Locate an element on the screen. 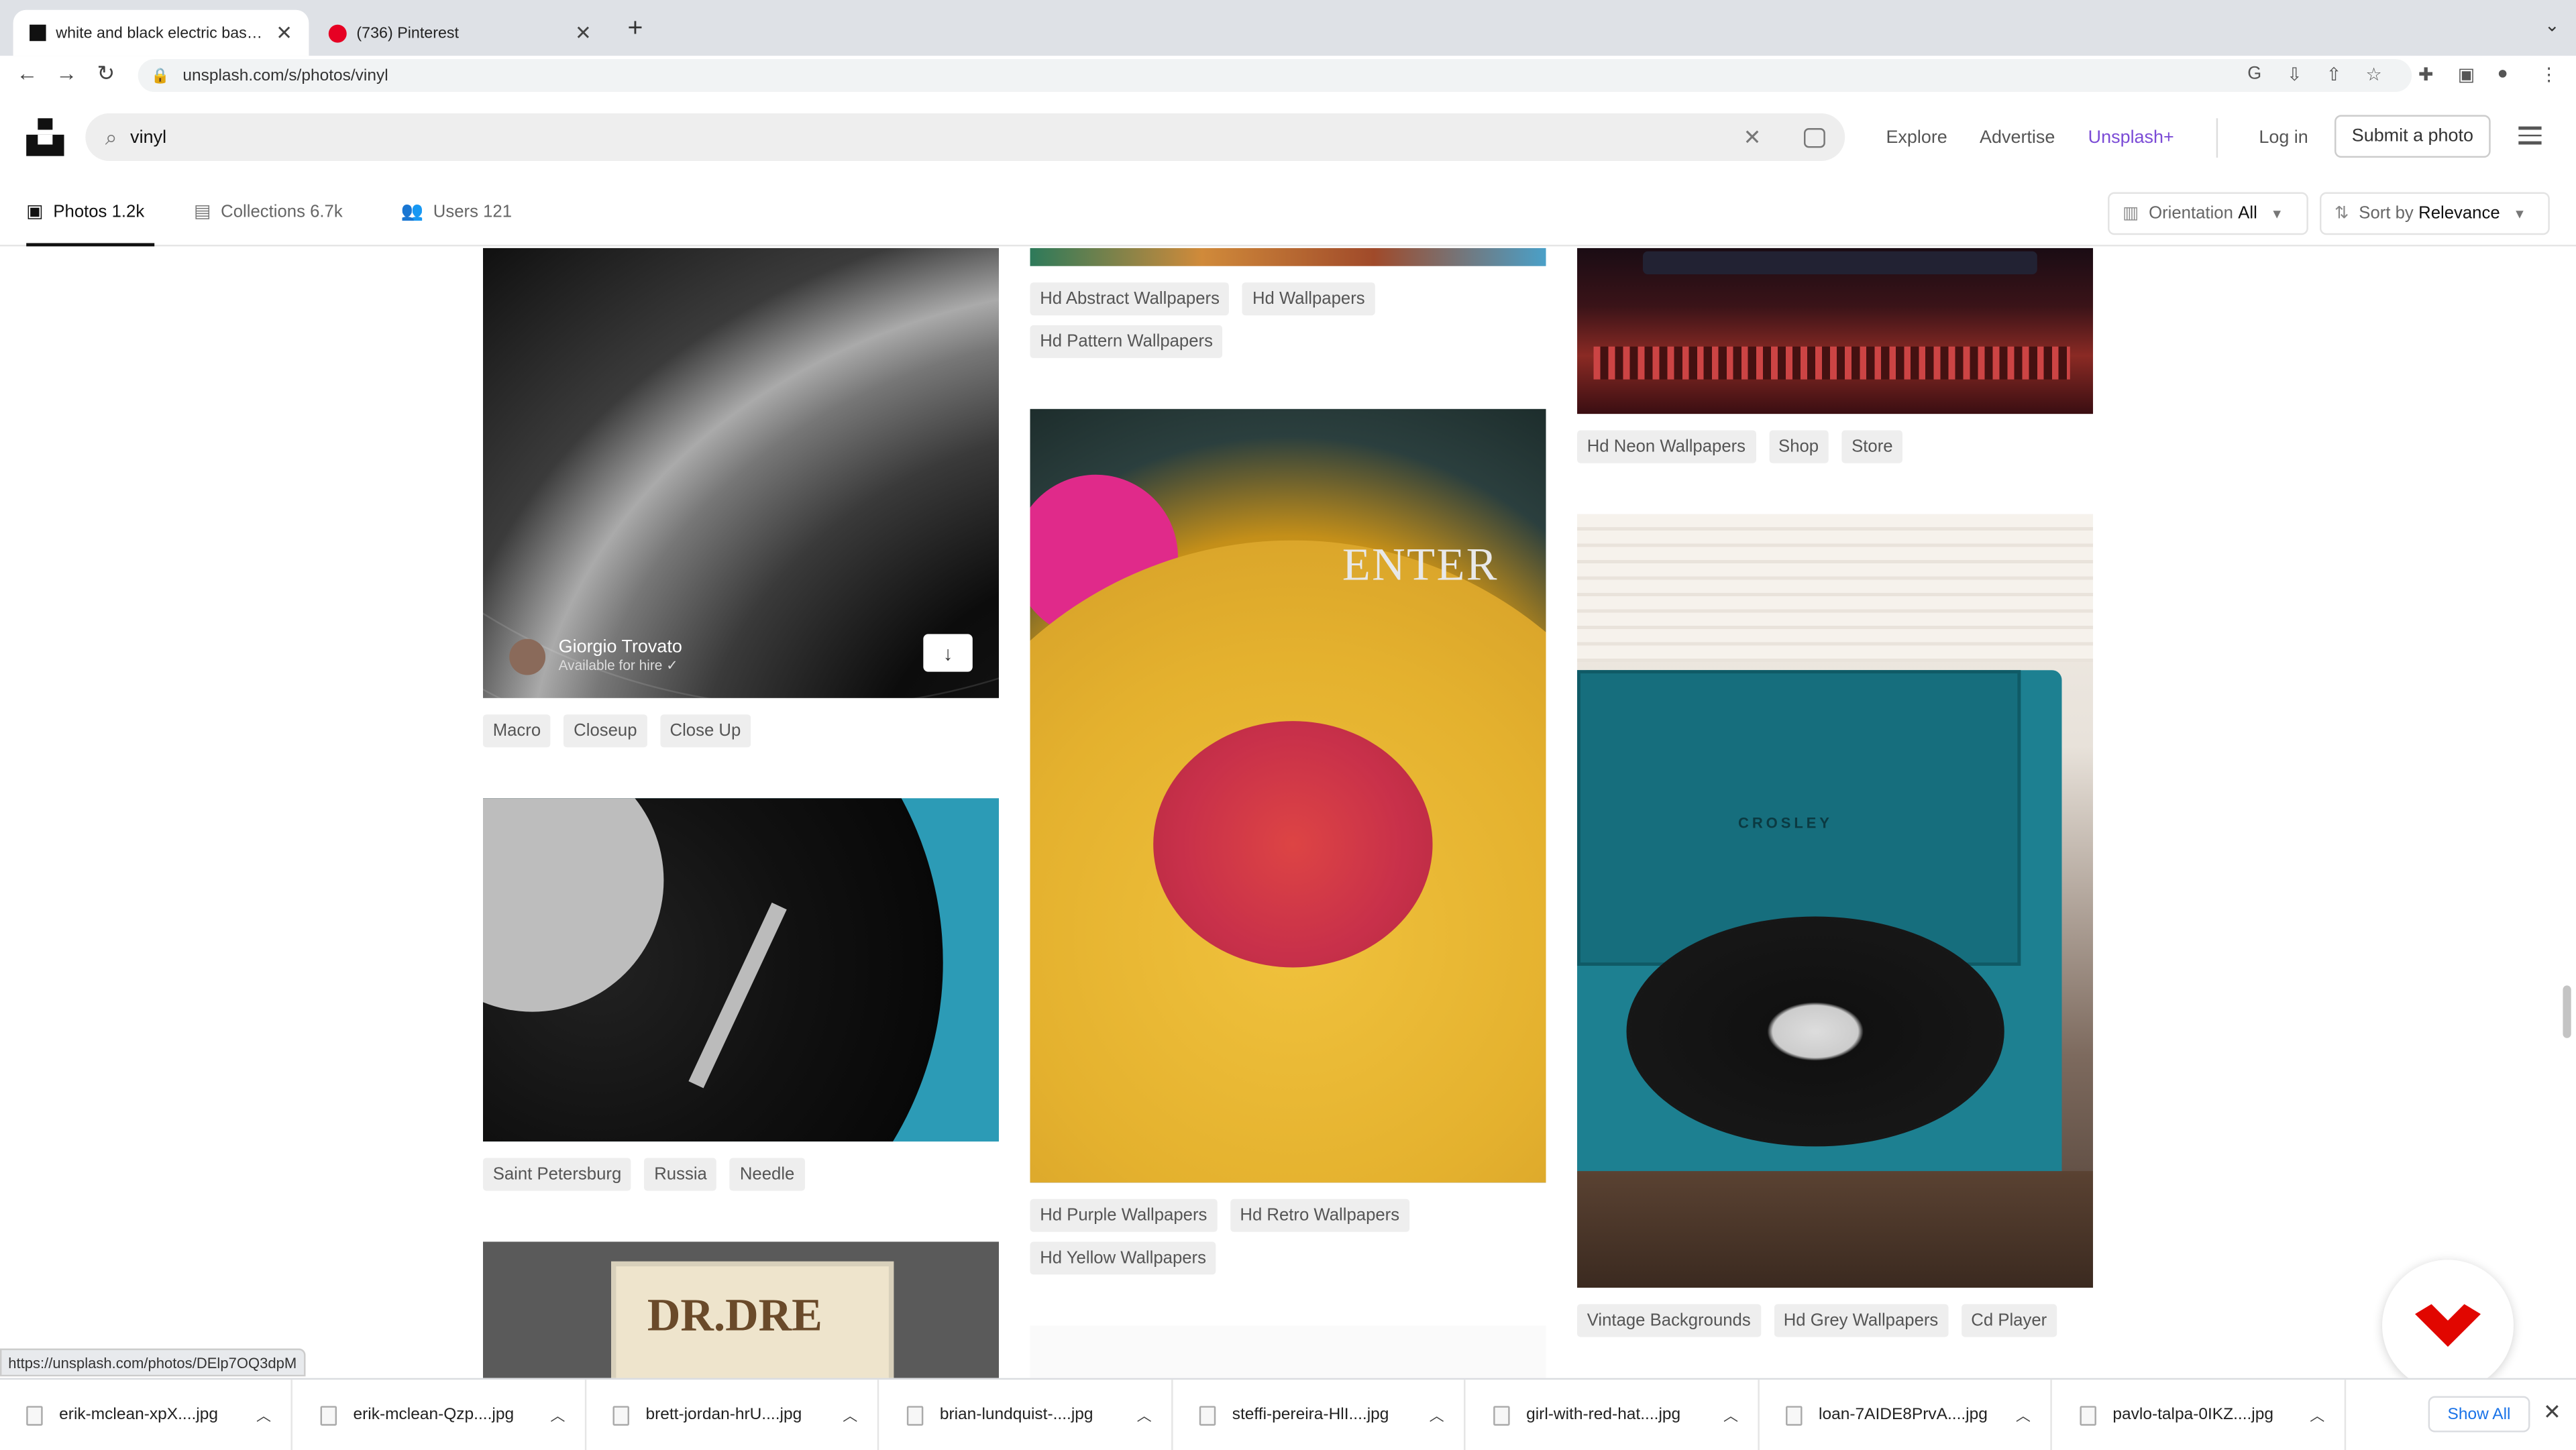 The width and height of the screenshot is (2576, 1450). share-icon: ⇧ is located at coordinates (2334, 74).